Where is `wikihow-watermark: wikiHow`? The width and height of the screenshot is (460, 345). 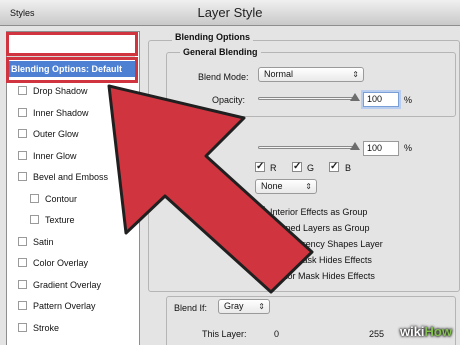
wikihow-watermark: wikiHow is located at coordinates (426, 331).